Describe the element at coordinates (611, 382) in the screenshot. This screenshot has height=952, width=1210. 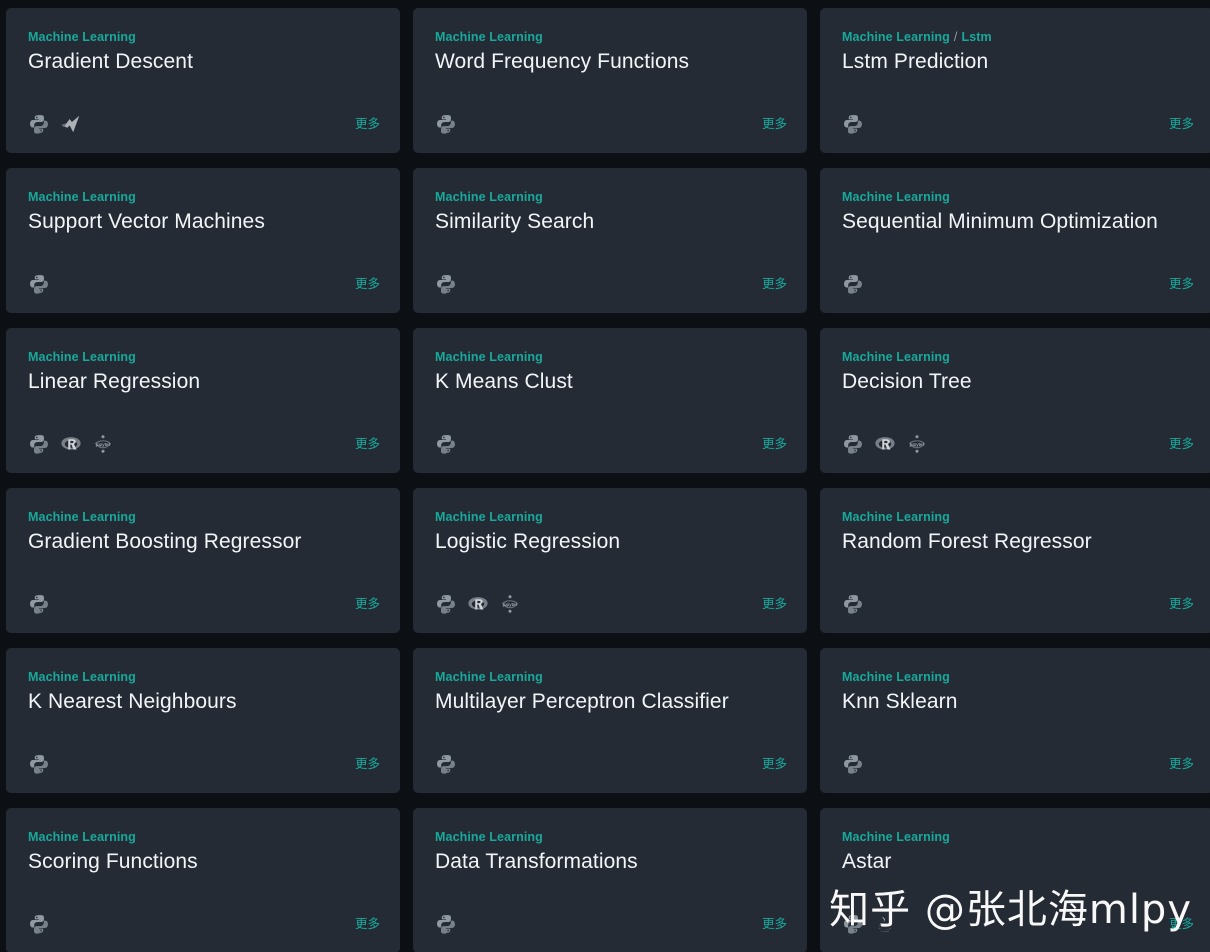
I see `card-title: K Means Clust` at that location.